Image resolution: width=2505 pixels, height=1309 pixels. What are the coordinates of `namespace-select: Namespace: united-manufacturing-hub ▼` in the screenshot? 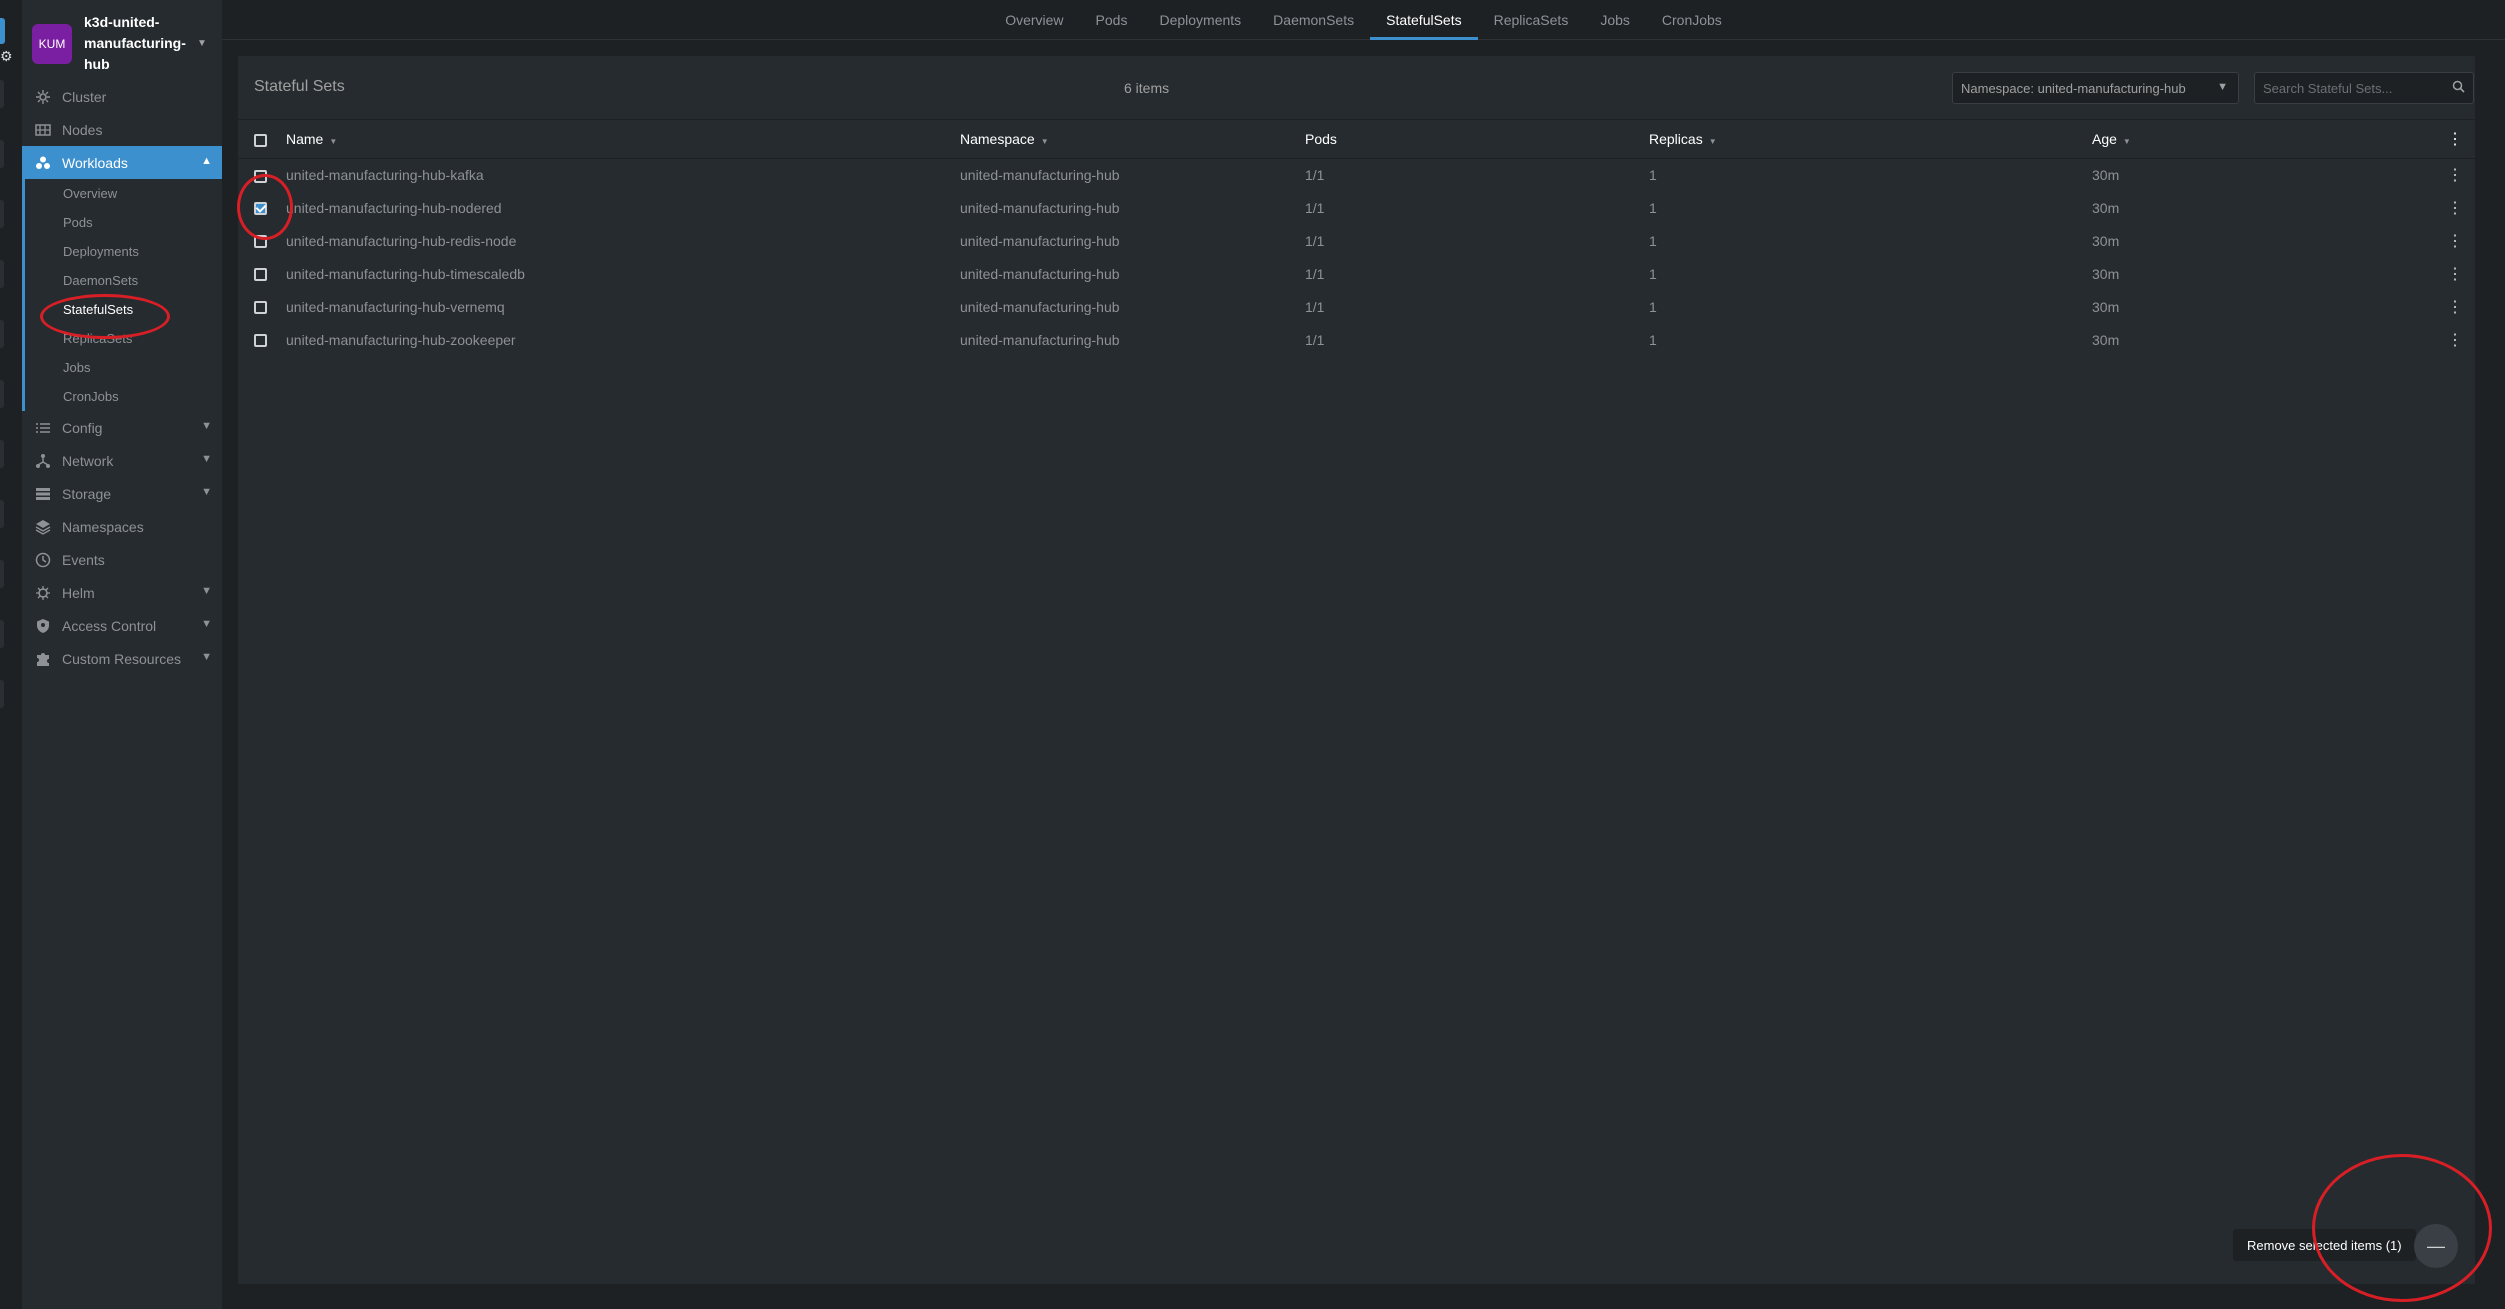 It's located at (2095, 88).